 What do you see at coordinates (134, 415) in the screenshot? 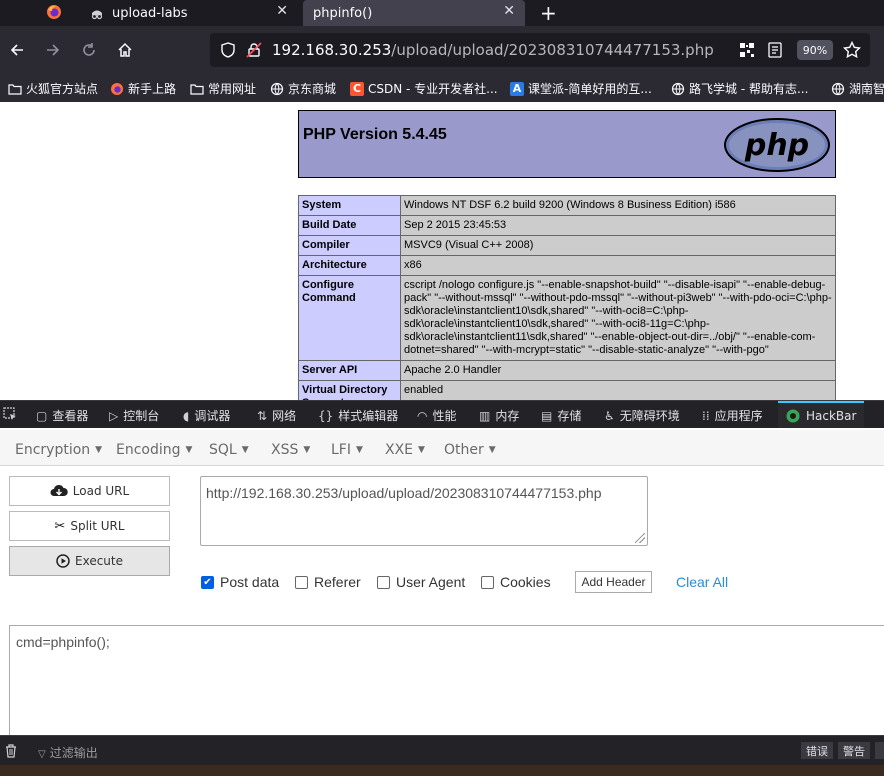
I see `devtools-tab-console: ▷ 控制台` at bounding box center [134, 415].